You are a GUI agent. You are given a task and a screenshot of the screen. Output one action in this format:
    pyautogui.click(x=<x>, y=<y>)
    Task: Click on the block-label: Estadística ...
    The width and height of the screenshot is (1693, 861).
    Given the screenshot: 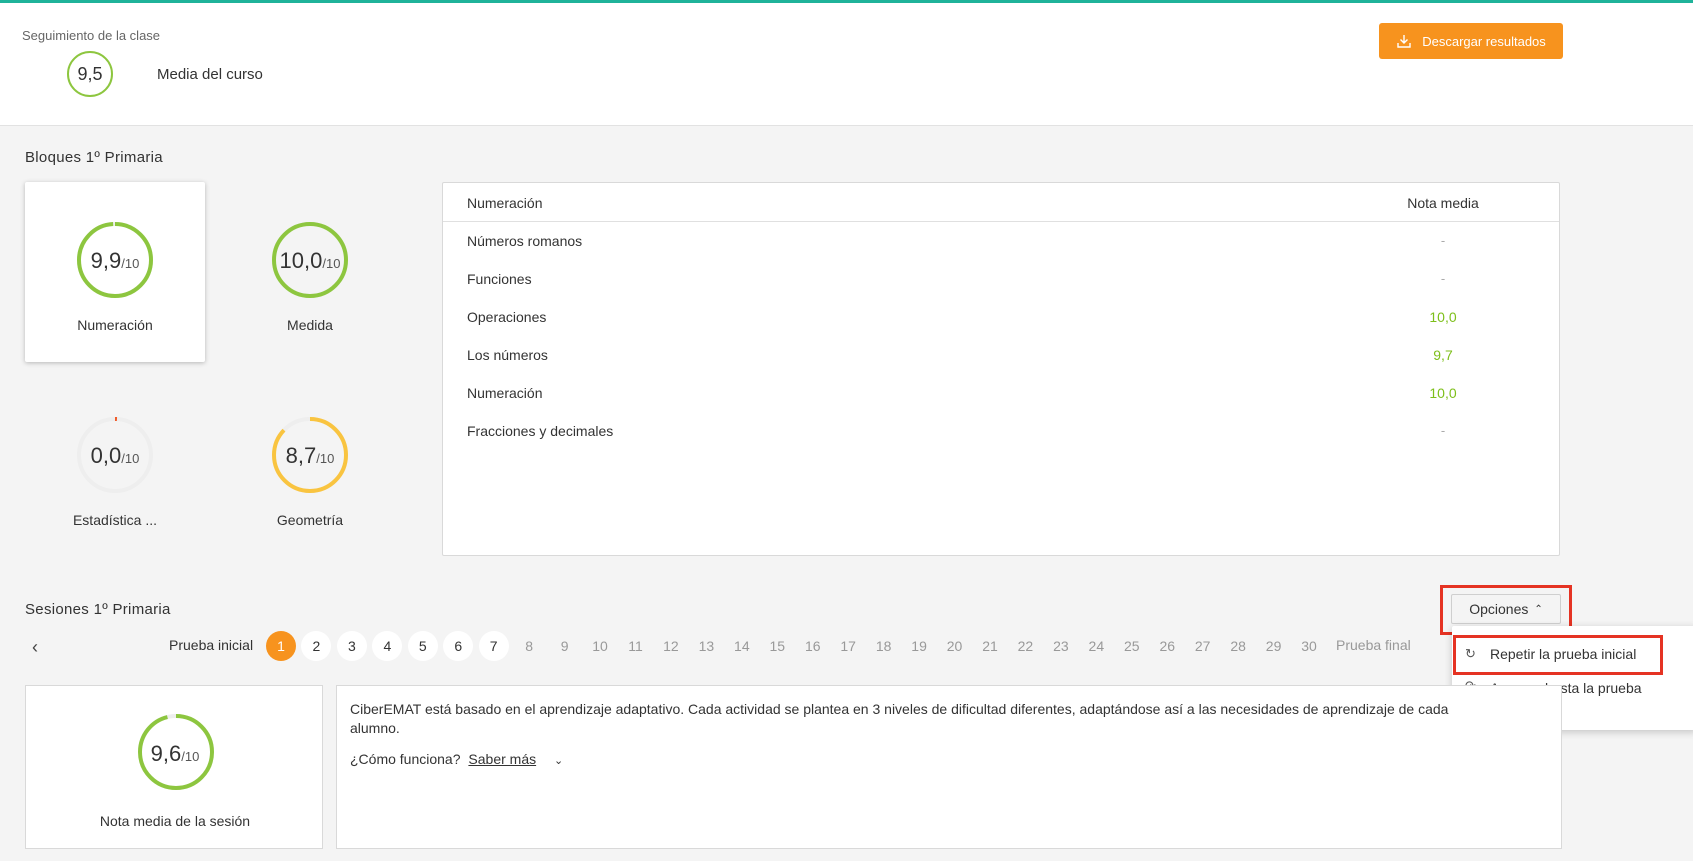 What is the action you would take?
    pyautogui.click(x=115, y=520)
    